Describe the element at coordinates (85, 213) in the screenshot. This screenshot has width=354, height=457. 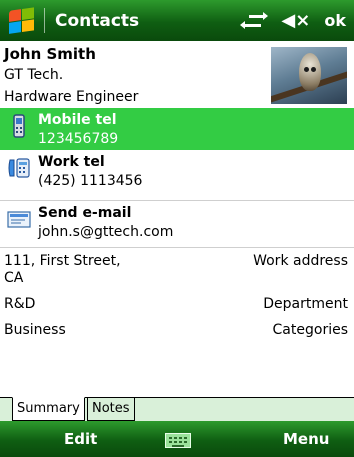
I see `action-label: Send e-mail` at that location.